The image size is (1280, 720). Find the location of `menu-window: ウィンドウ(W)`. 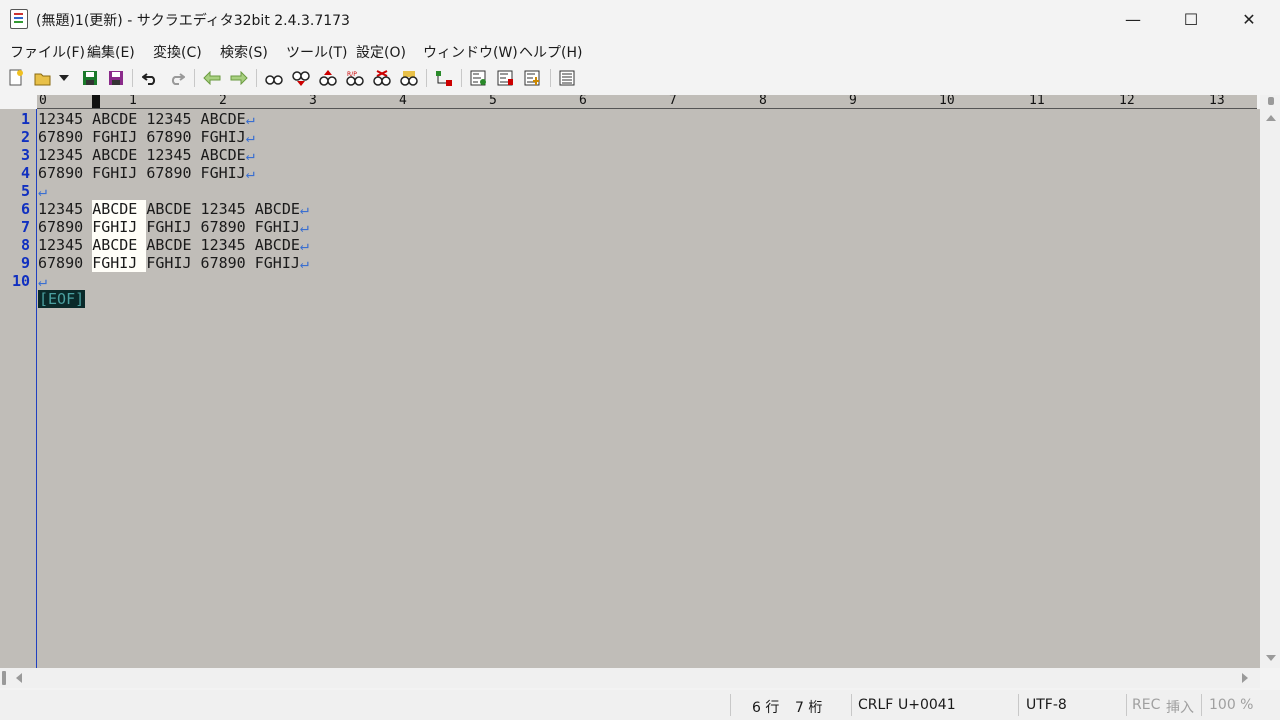

menu-window: ウィンドウ(W) is located at coordinates (470, 52).